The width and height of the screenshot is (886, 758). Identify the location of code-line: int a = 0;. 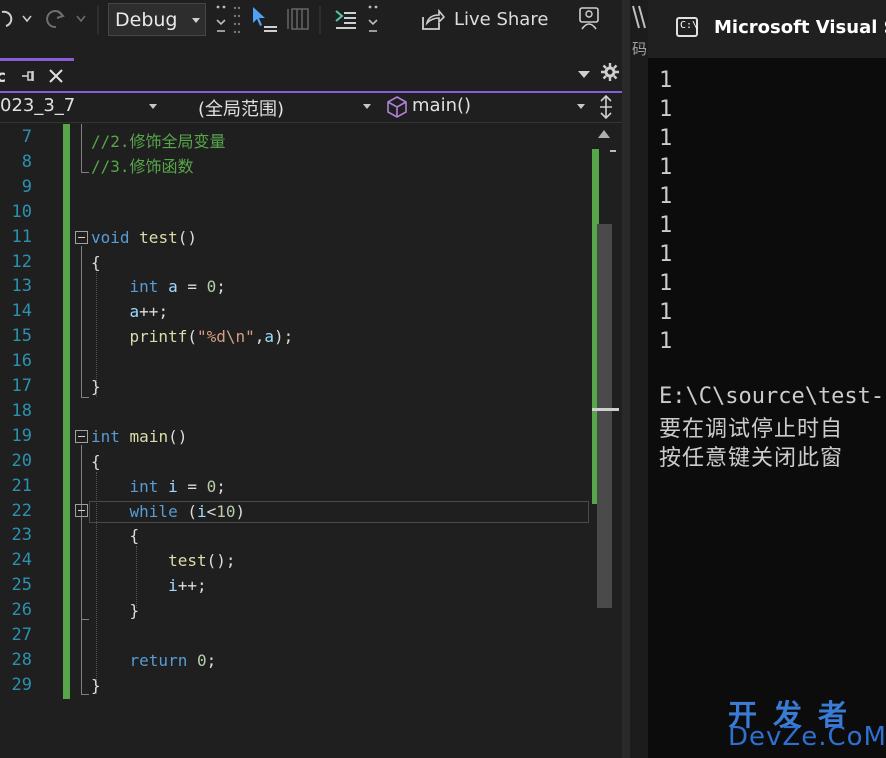
(158, 289).